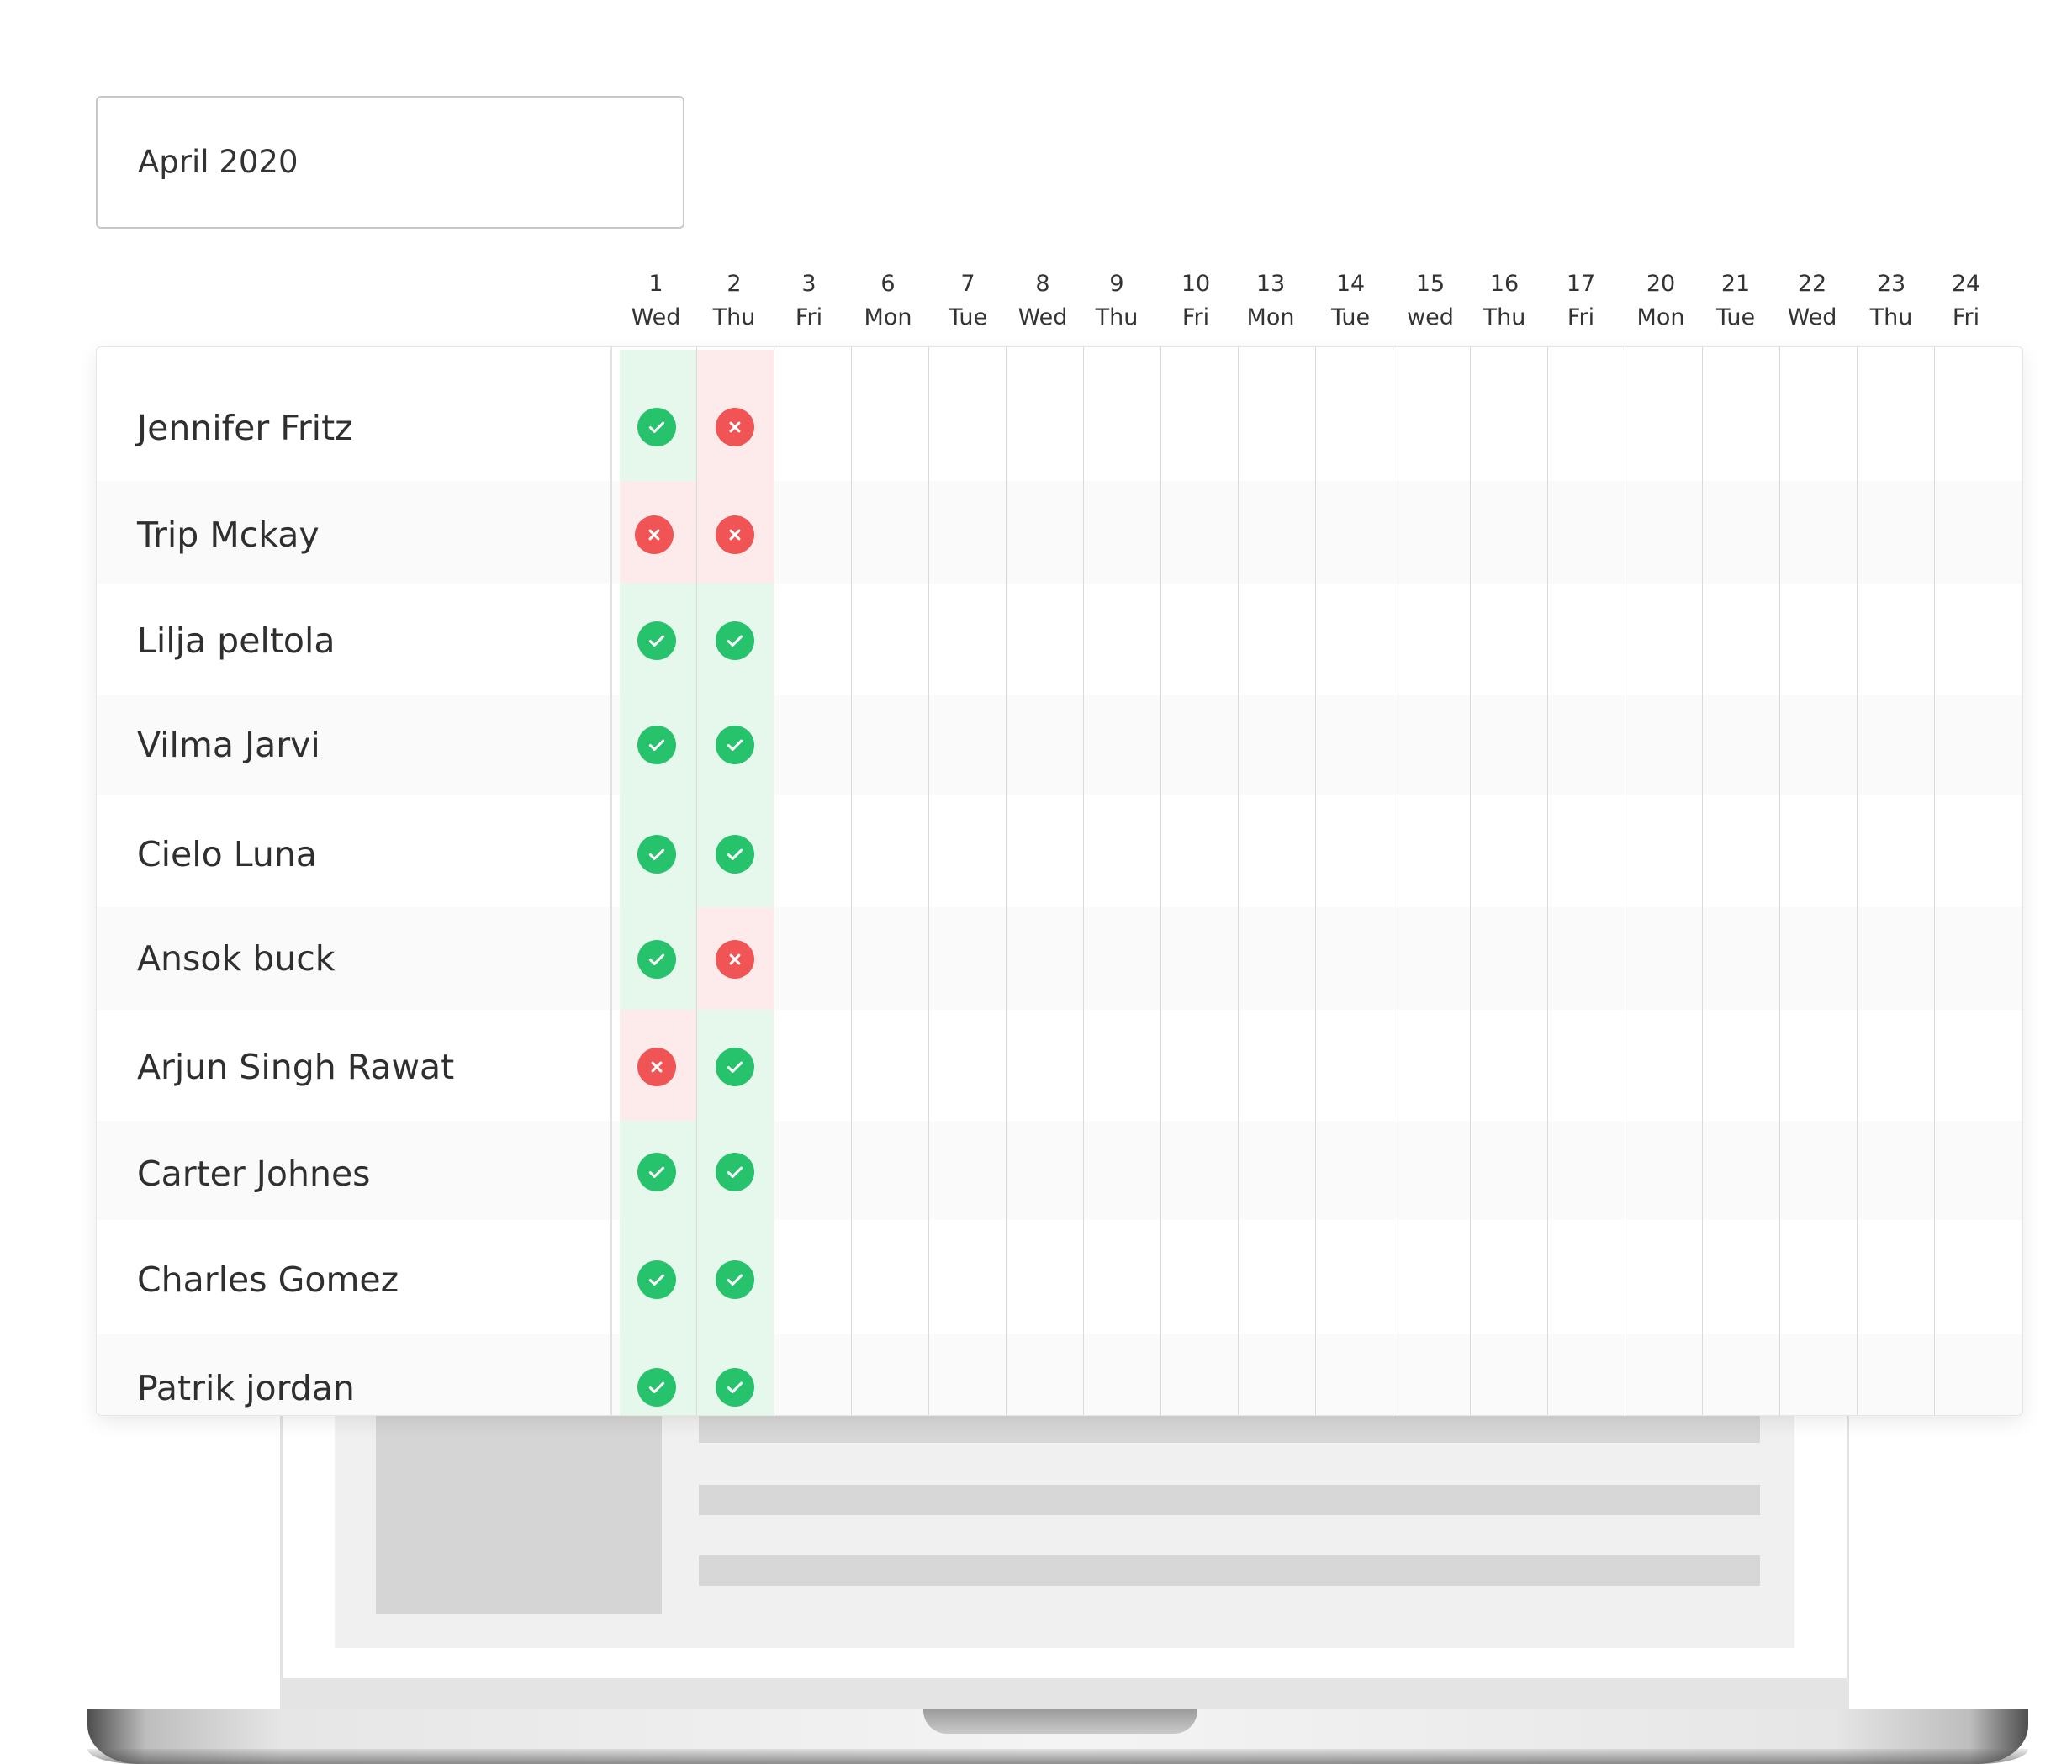 Image resolution: width=2072 pixels, height=1764 pixels. What do you see at coordinates (390, 162) in the screenshot?
I see `month-selector: April 2020` at bounding box center [390, 162].